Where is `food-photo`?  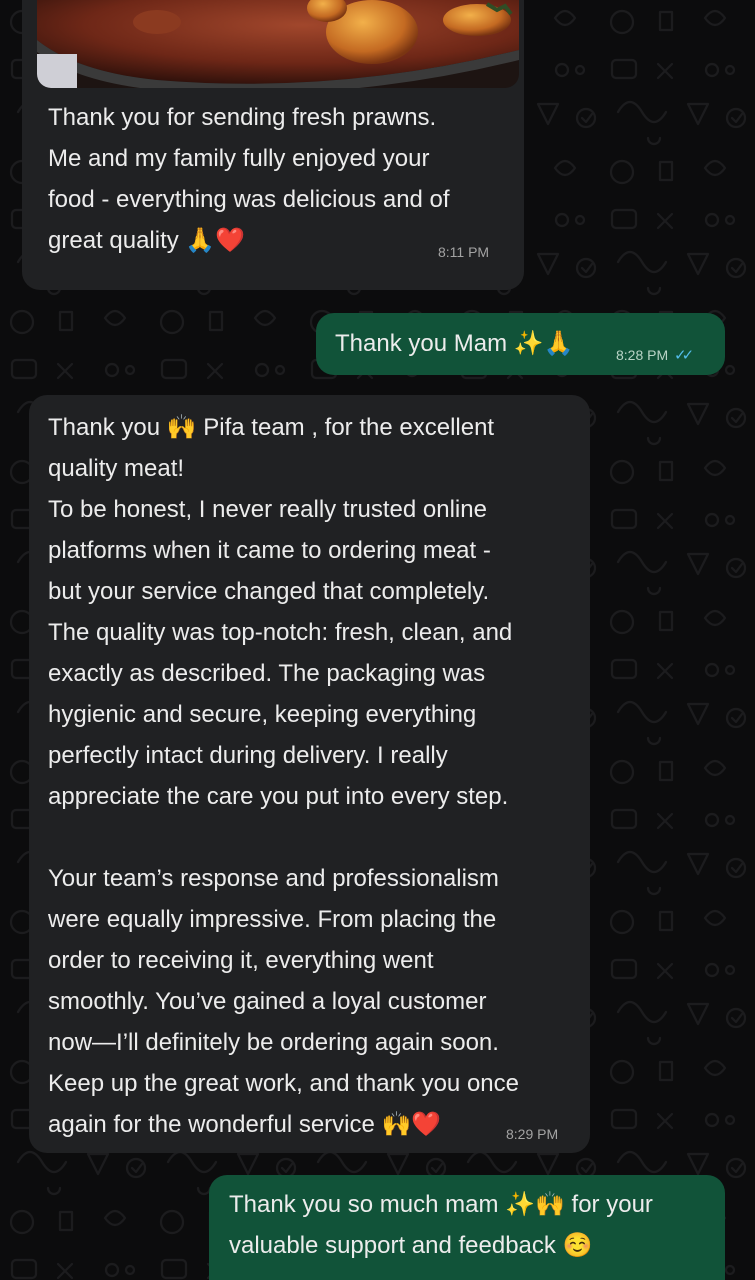
food-photo is located at coordinates (278, 44).